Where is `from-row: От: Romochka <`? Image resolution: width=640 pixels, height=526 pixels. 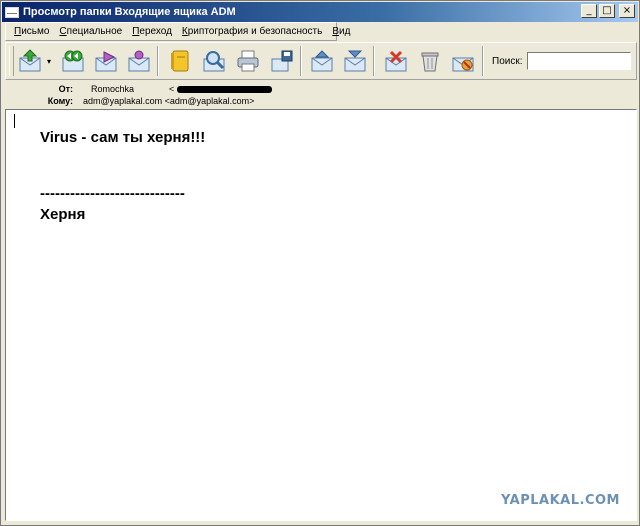
from-row: От: Romochka < is located at coordinates (139, 89).